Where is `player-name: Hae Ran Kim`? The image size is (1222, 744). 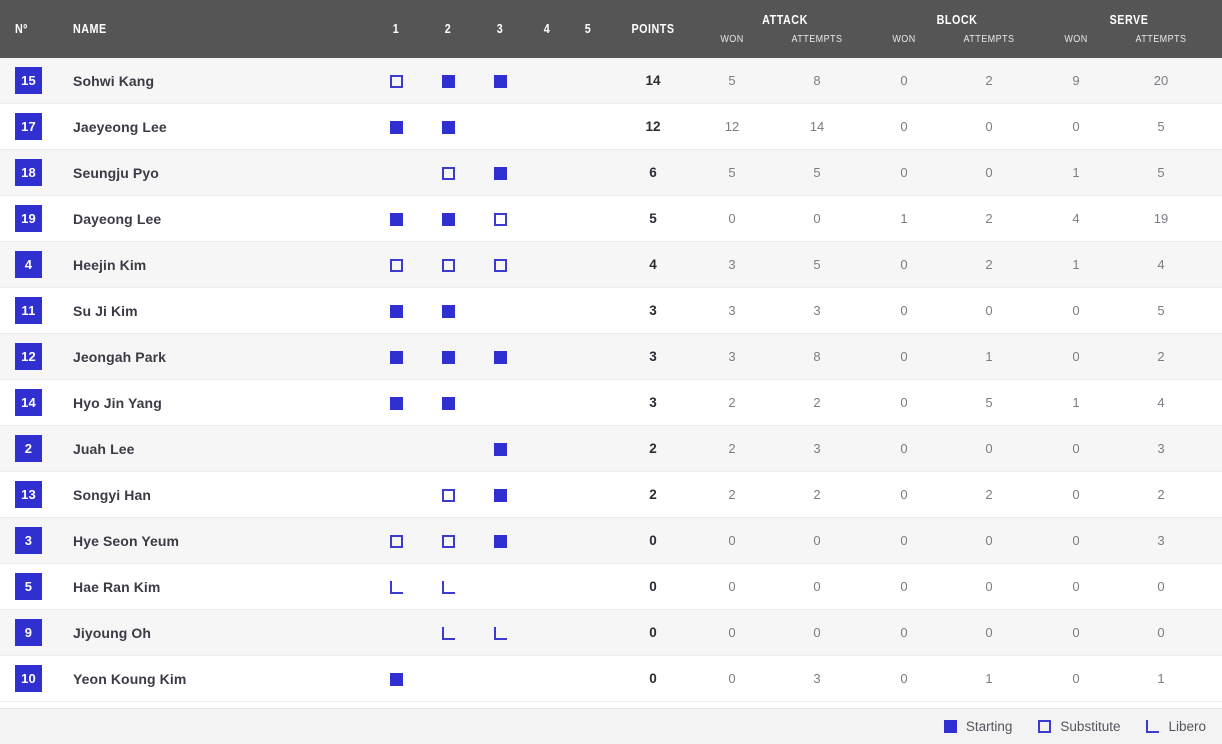 player-name: Hae Ran Kim is located at coordinates (116, 587).